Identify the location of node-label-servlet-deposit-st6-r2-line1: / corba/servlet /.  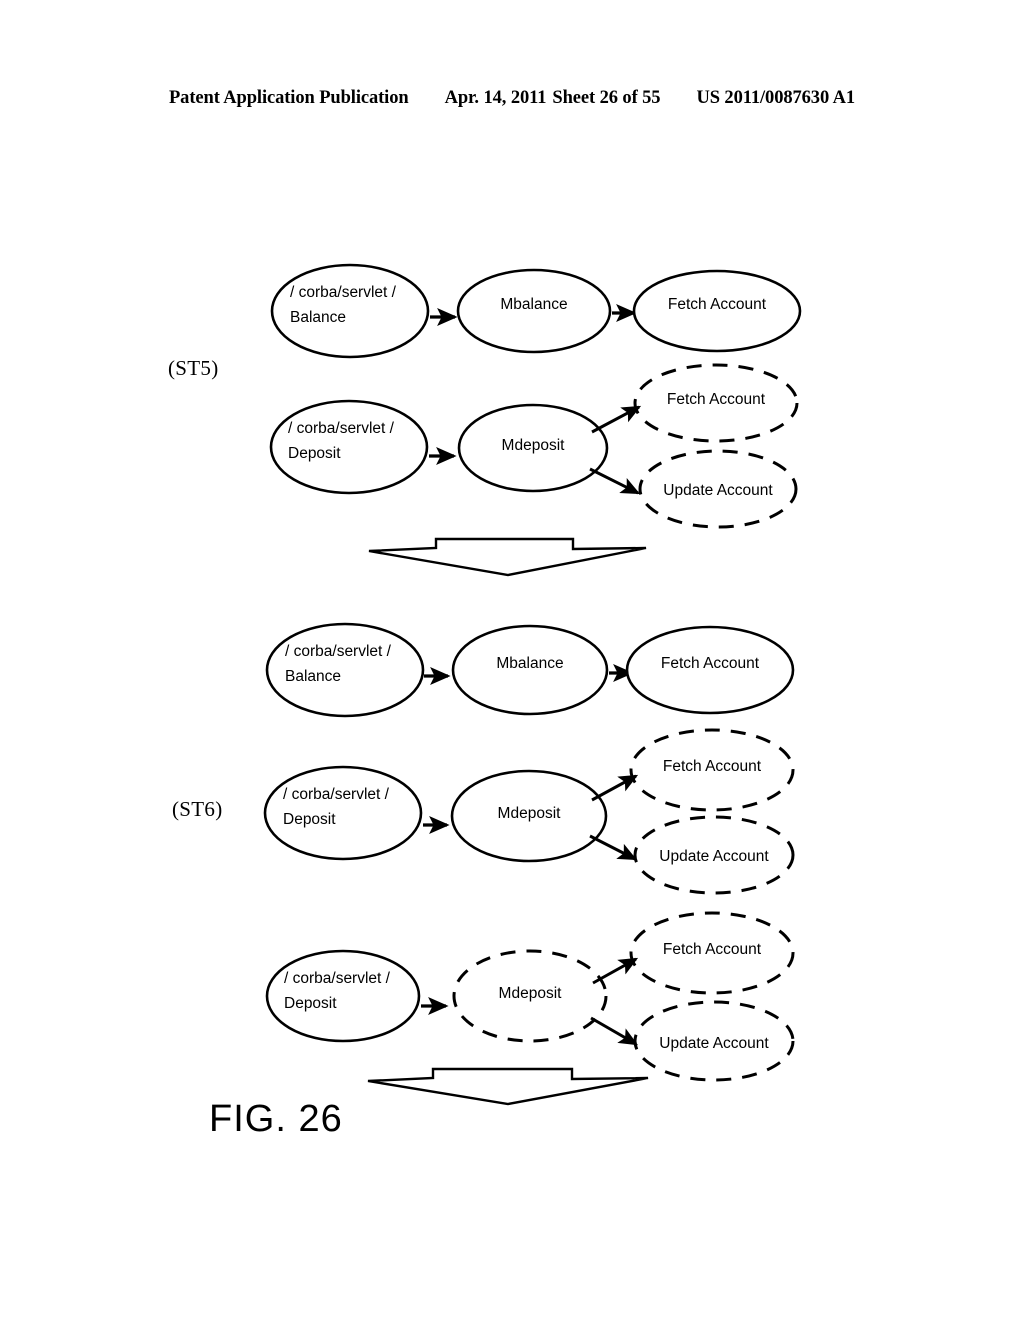
(336, 794).